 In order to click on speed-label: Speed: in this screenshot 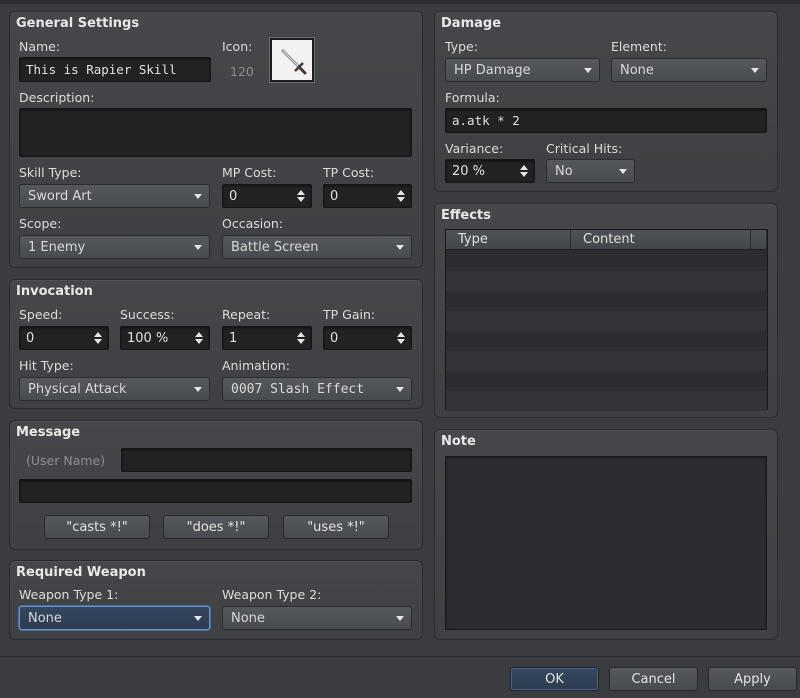, I will do `click(41, 314)`.